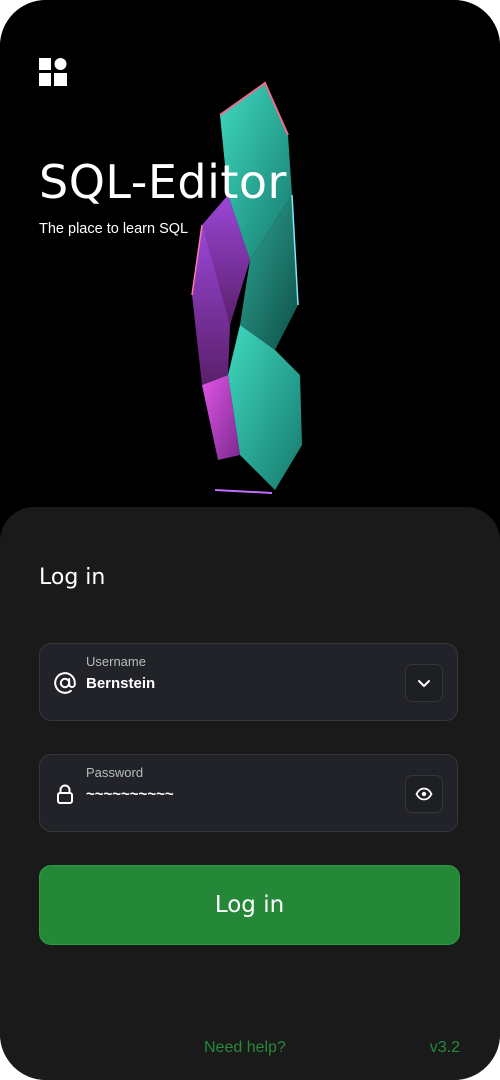 This screenshot has height=1080, width=500. What do you see at coordinates (163, 182) in the screenshot?
I see `app-title: SQL-Editor` at bounding box center [163, 182].